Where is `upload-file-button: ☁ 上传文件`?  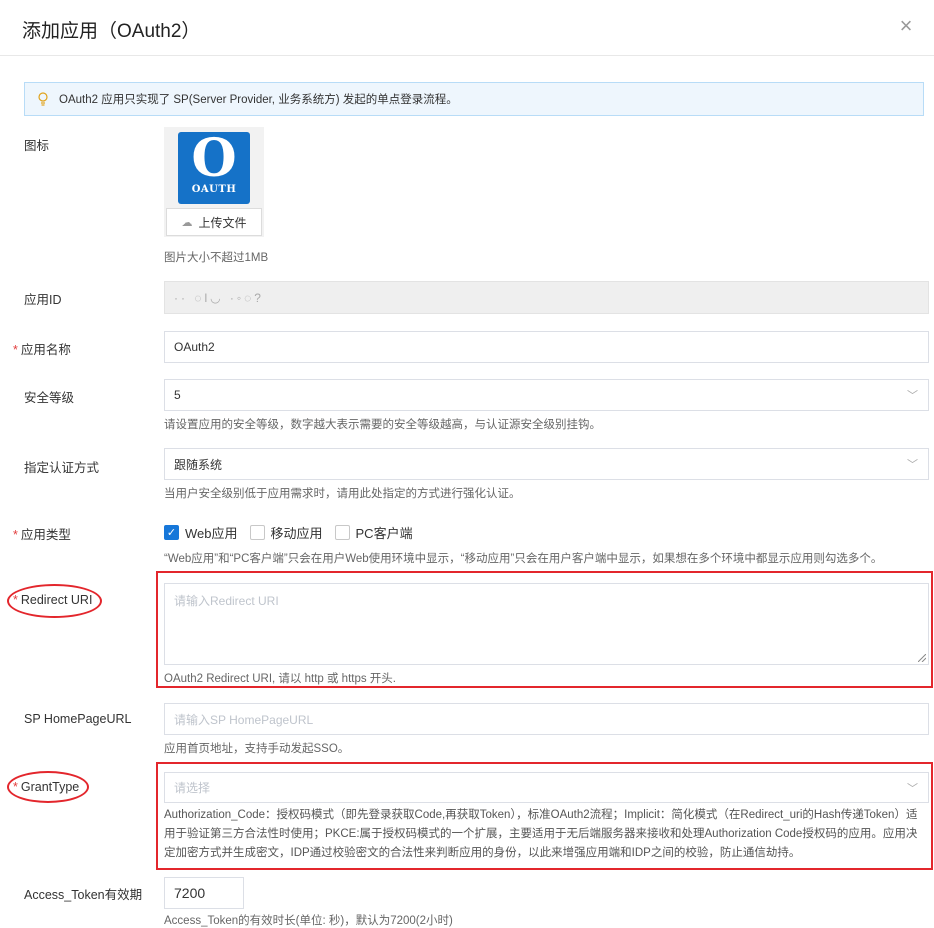 upload-file-button: ☁ 上传文件 is located at coordinates (214, 222).